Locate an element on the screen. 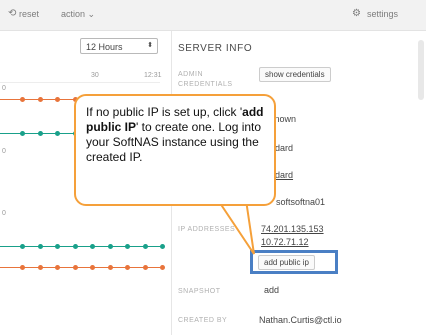 This screenshot has width=426, height=335. callout-text: If no public IP is set up, click ' is located at coordinates (164, 112).